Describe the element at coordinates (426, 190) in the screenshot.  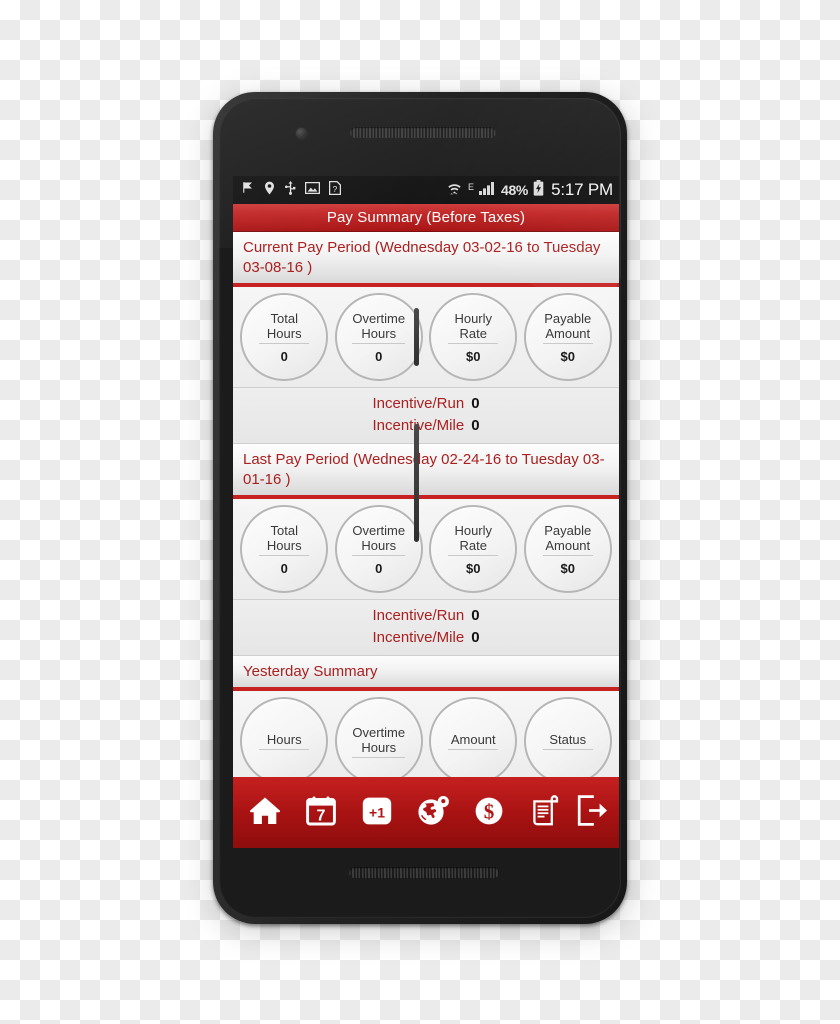
I see `status-bar: ? E 48% 5:17 PM` at that location.